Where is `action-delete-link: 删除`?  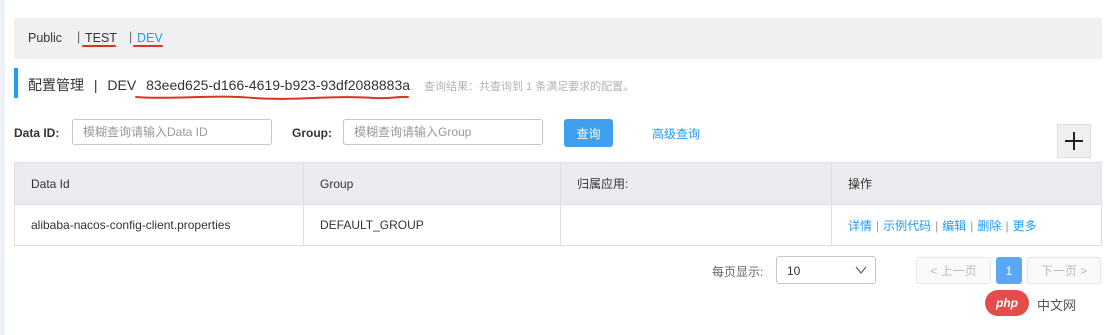 action-delete-link: 删除 is located at coordinates (989, 226).